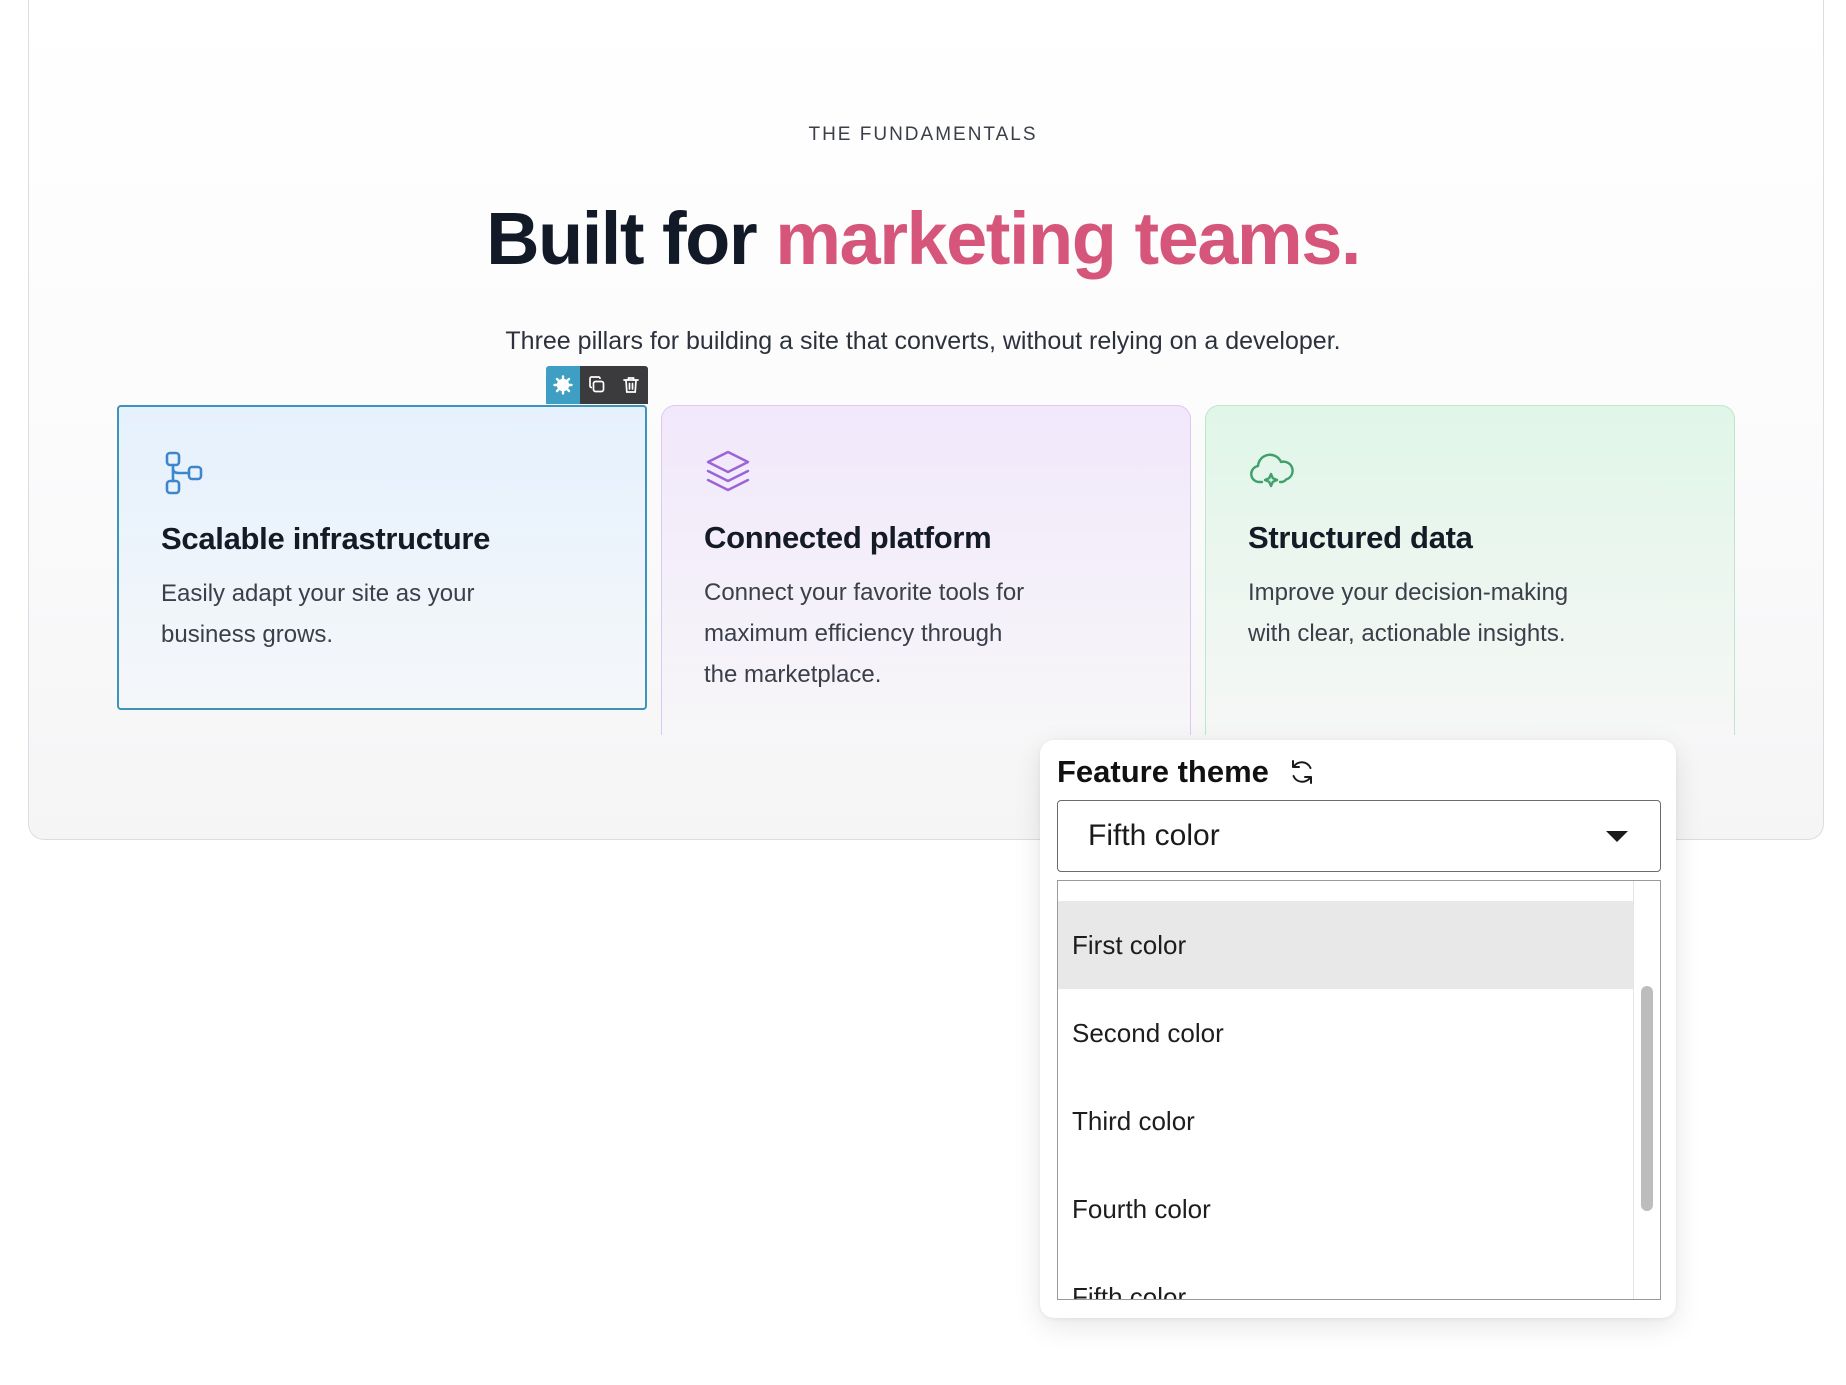  What do you see at coordinates (1302, 772) in the screenshot?
I see `reset-refresh-icon` at bounding box center [1302, 772].